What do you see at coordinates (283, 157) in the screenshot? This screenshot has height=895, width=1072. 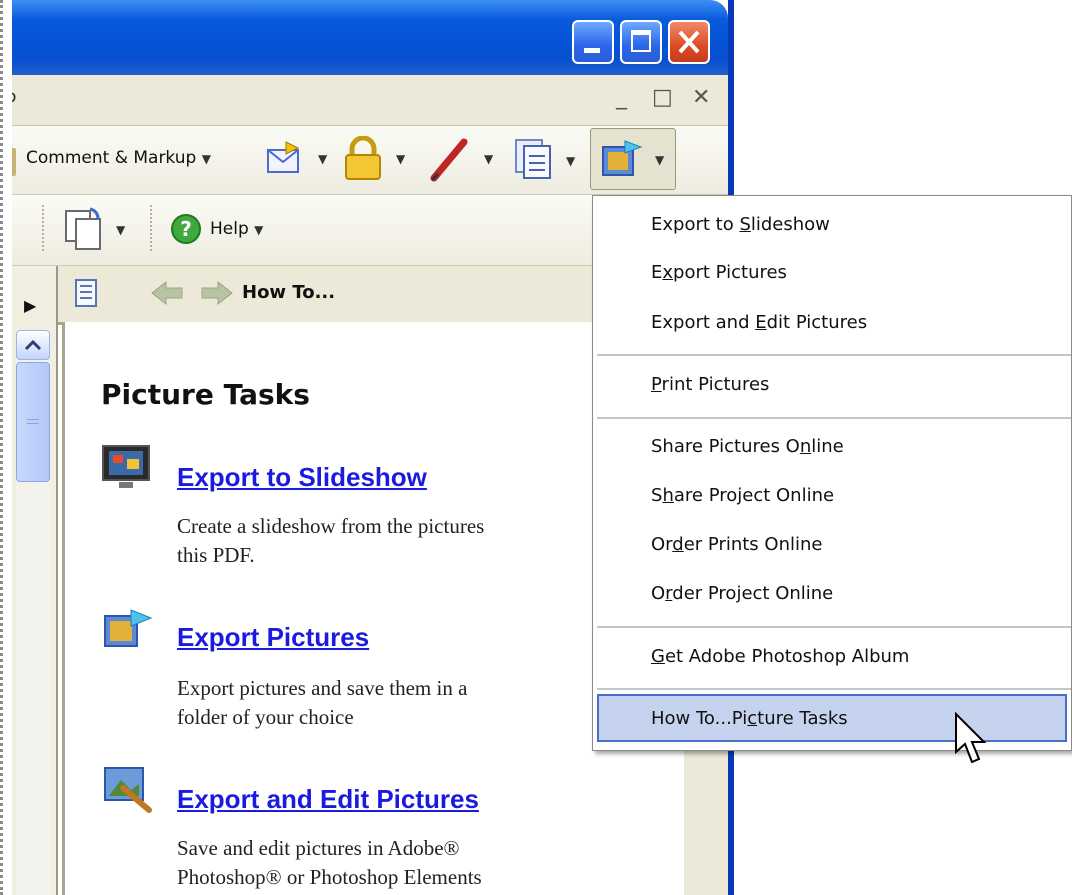 I see `email-icon` at bounding box center [283, 157].